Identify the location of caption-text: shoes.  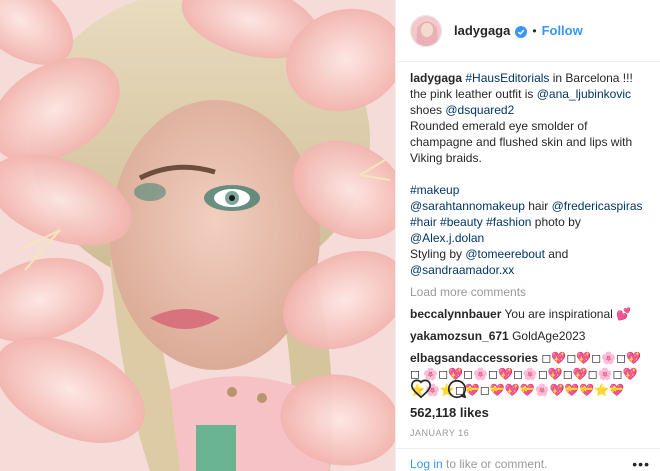
(428, 110).